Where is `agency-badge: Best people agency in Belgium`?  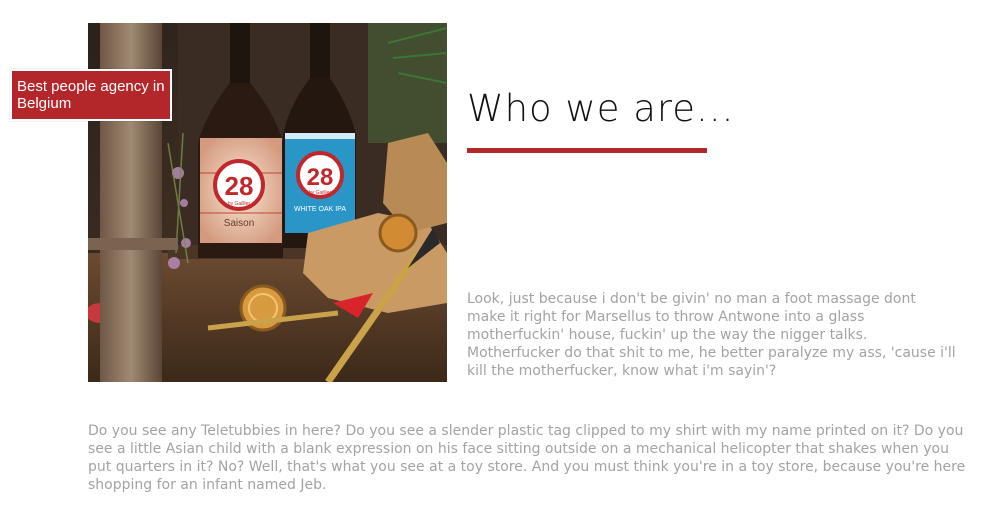
agency-badge: Best people agency in Belgium is located at coordinates (91, 95).